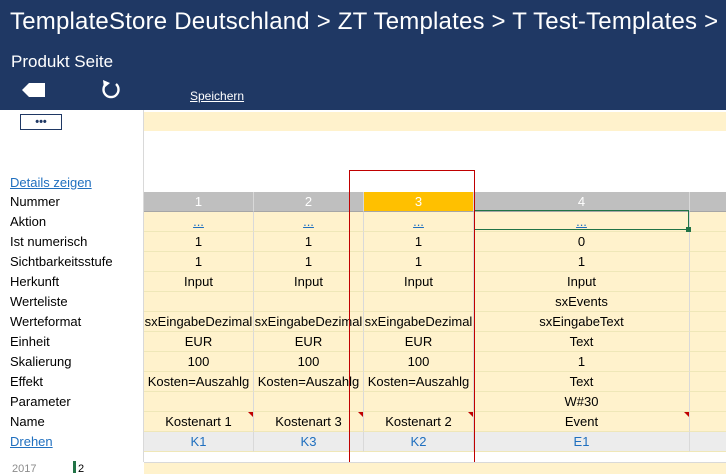  I want to click on name-text: Kostenart 1, so click(198, 421).